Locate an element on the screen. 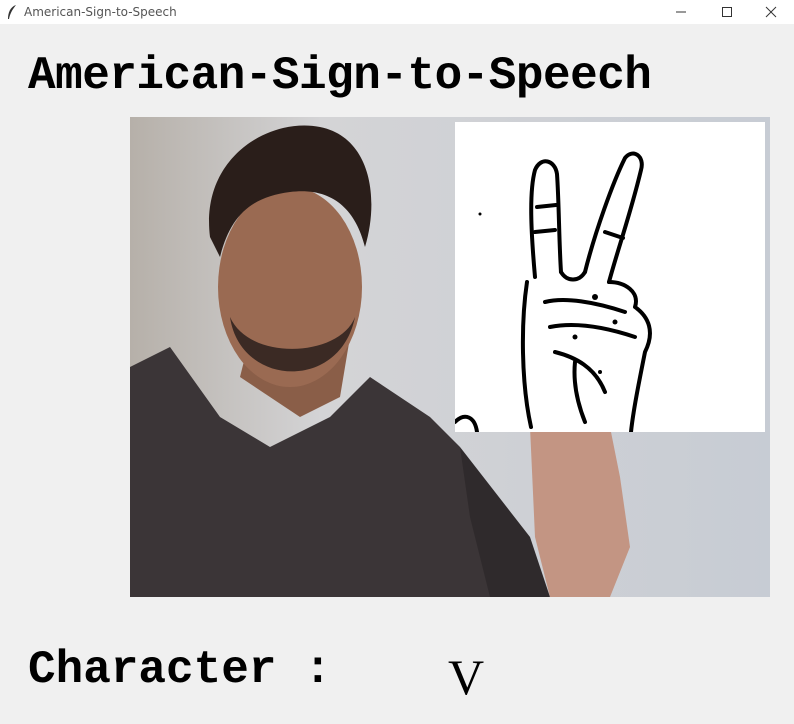 The image size is (794, 724). close-icon is located at coordinates (771, 12).